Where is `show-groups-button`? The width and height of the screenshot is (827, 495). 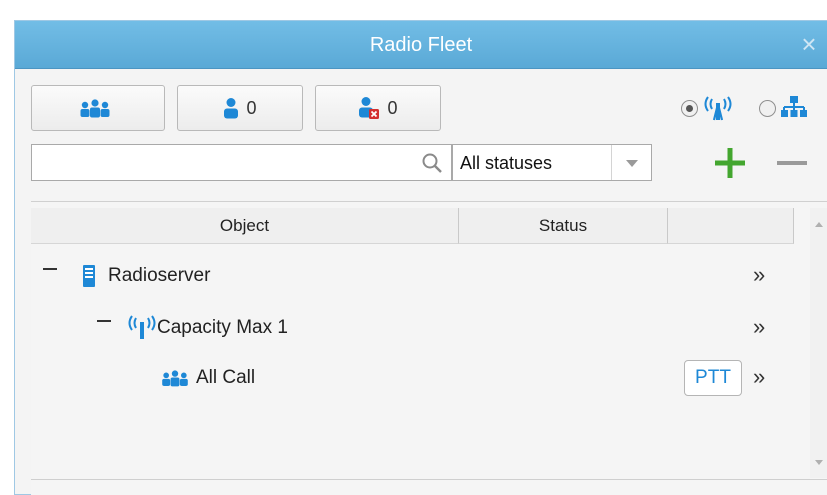 show-groups-button is located at coordinates (98, 108).